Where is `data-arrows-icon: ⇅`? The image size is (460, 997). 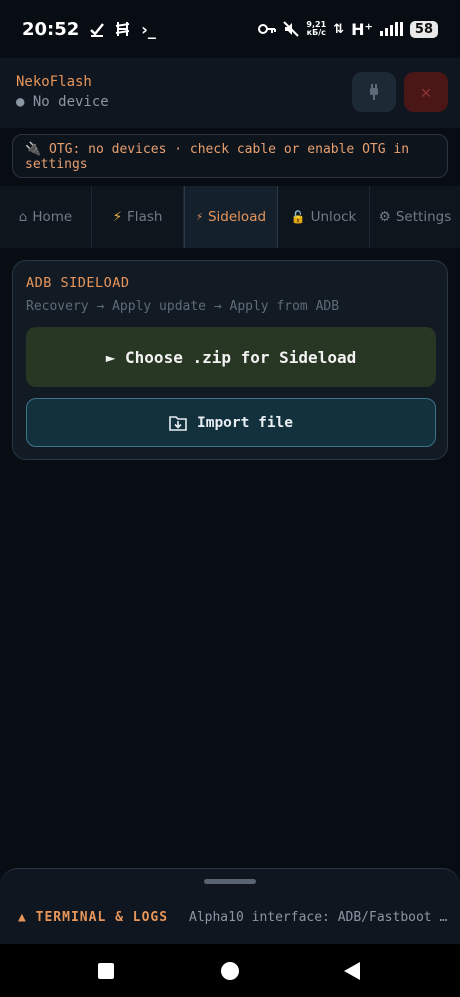
data-arrows-icon: ⇅ is located at coordinates (339, 29).